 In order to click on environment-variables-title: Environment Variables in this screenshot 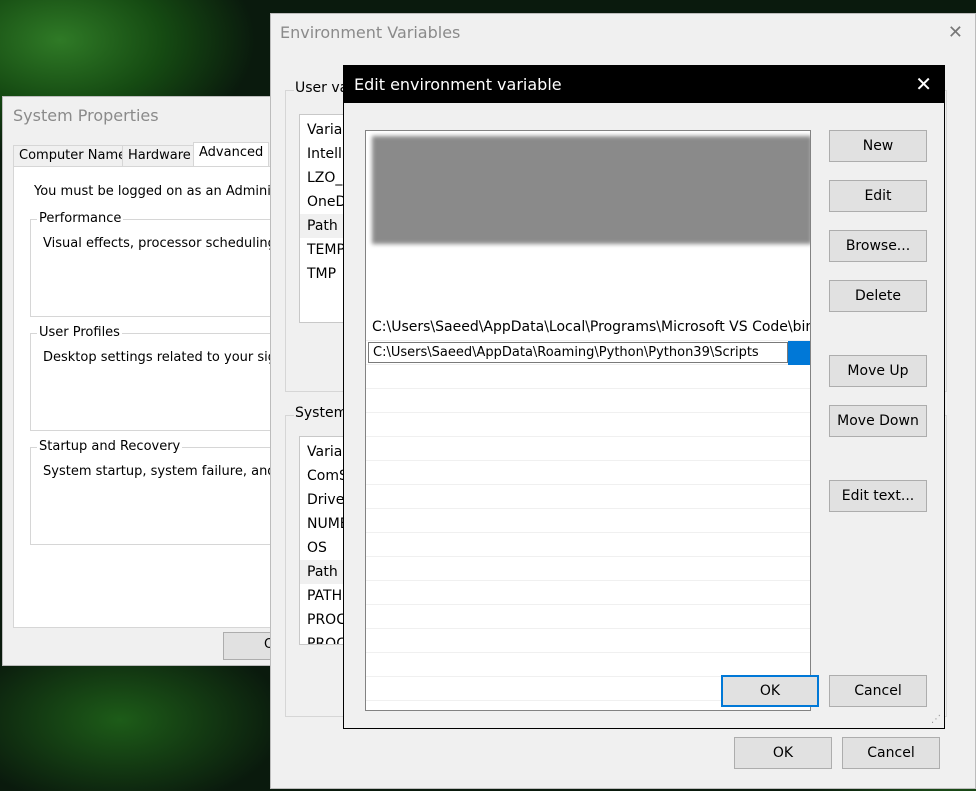, I will do `click(370, 32)`.